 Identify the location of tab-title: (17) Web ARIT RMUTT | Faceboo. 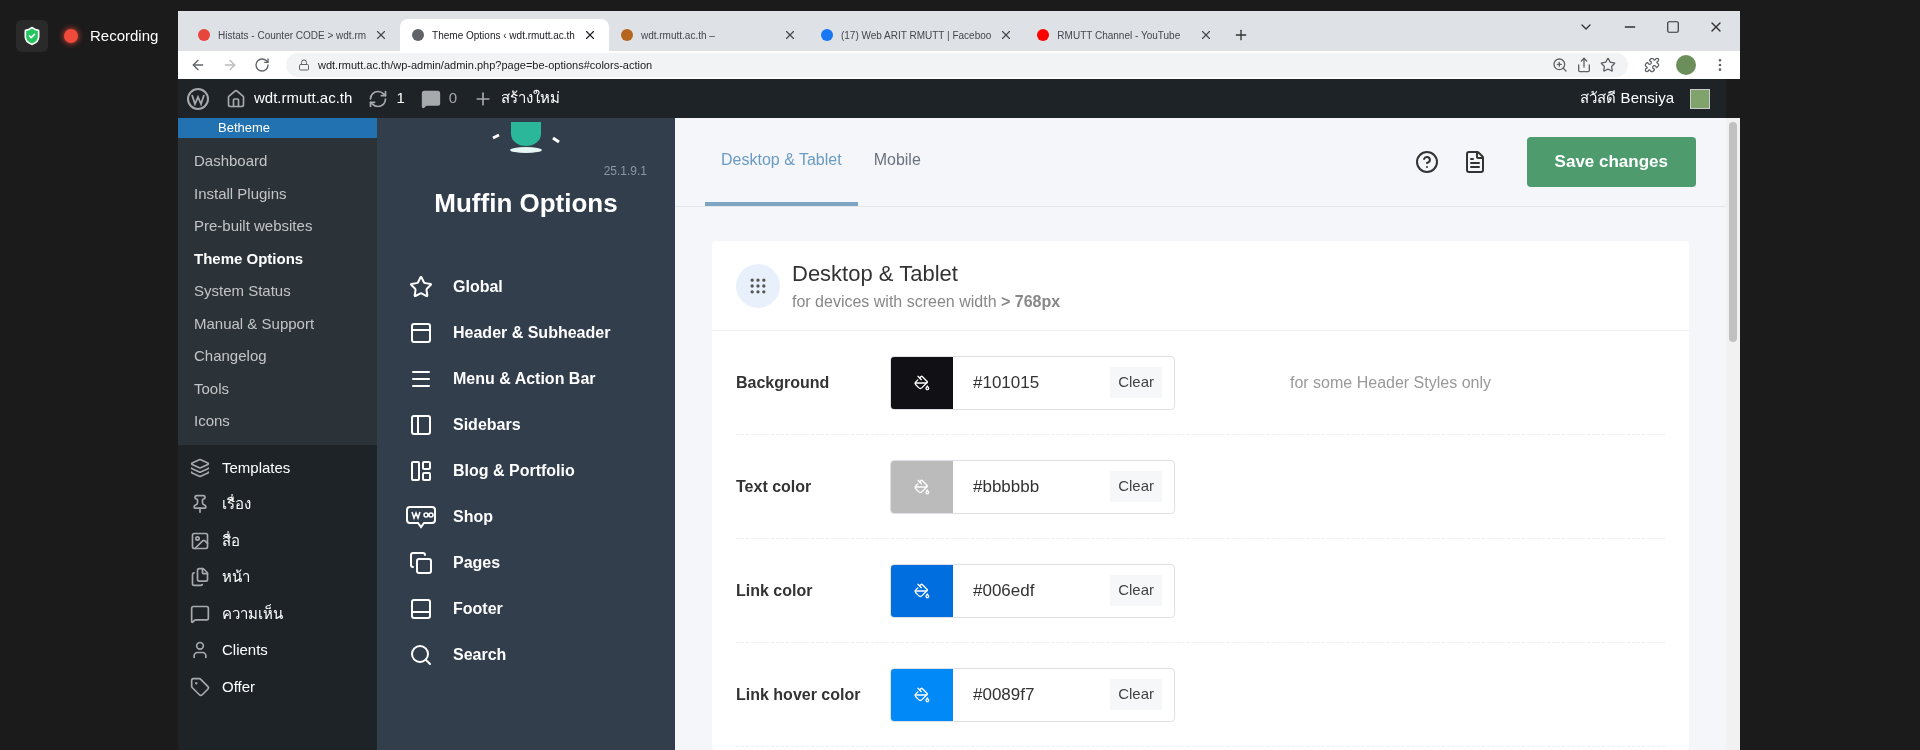
(916, 35).